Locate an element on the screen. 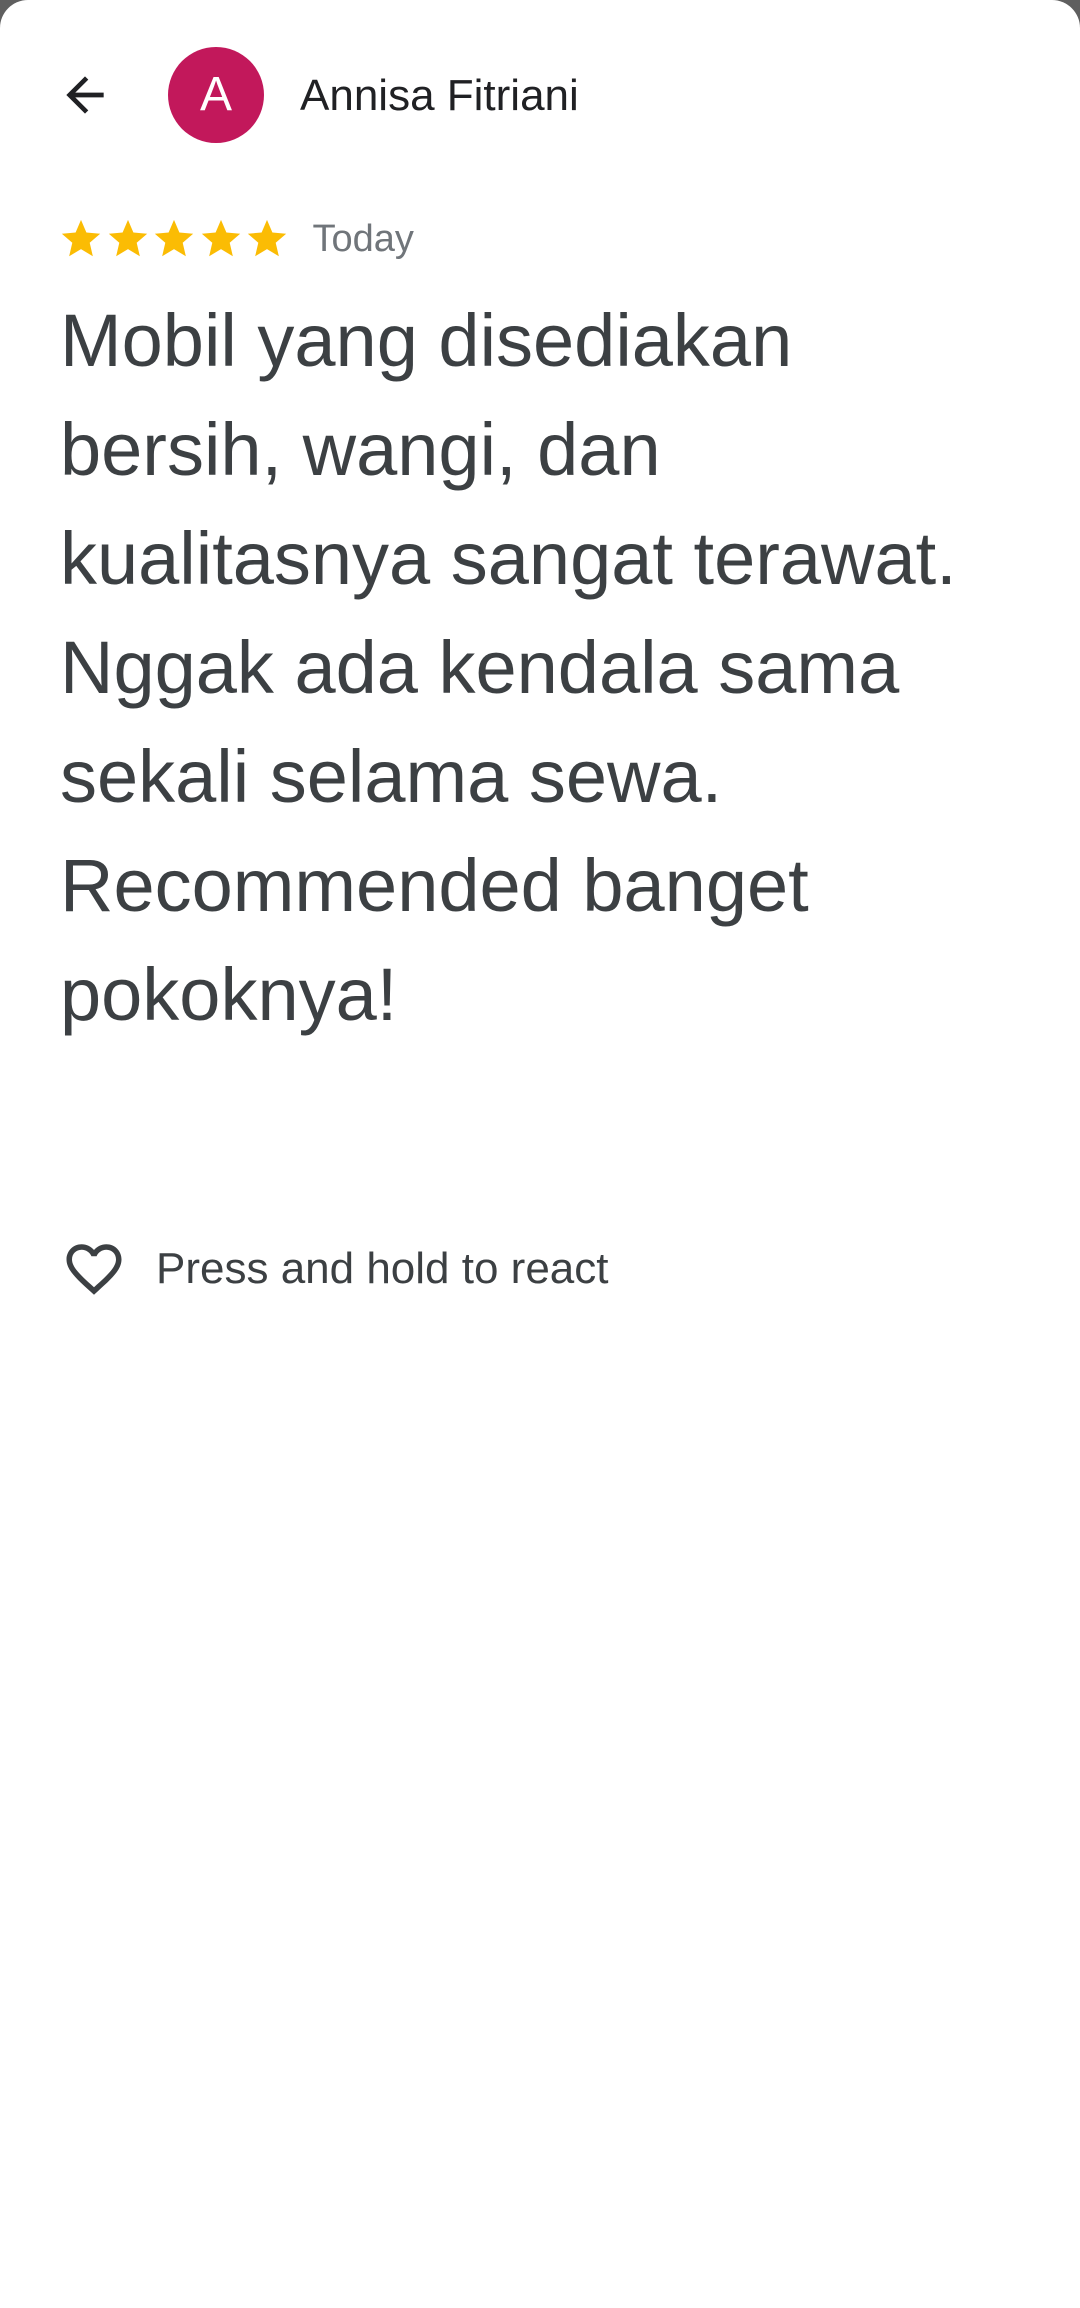  avatar: A is located at coordinates (216, 95).